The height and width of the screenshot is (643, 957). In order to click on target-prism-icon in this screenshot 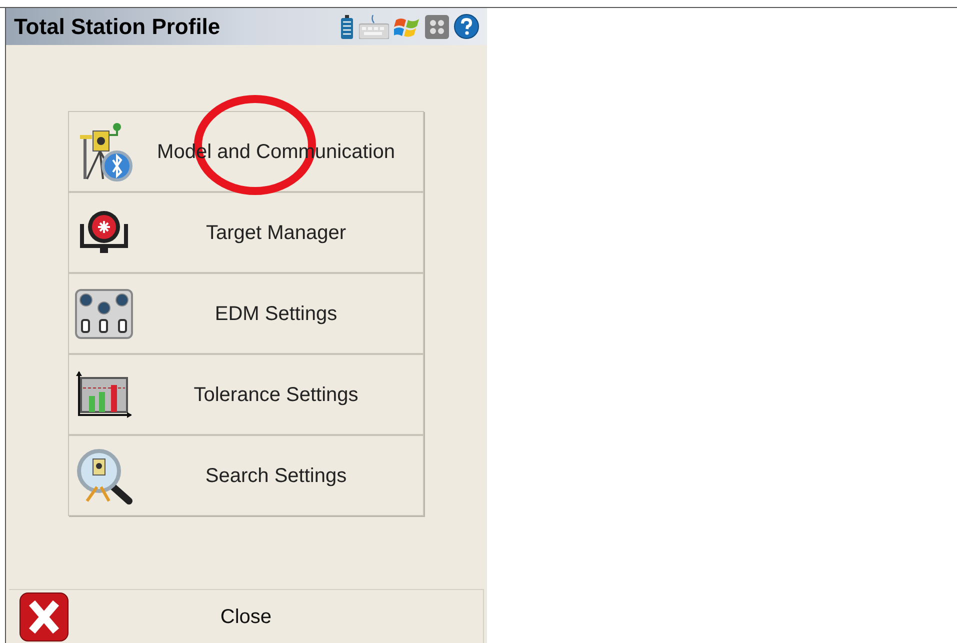, I will do `click(104, 233)`.